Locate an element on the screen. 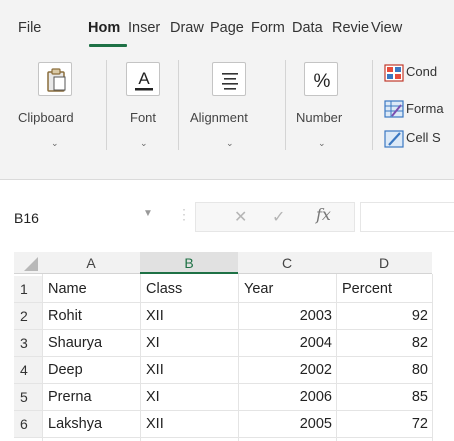 This screenshot has width=454, height=441. tab-insert: Inser is located at coordinates (148, 28).